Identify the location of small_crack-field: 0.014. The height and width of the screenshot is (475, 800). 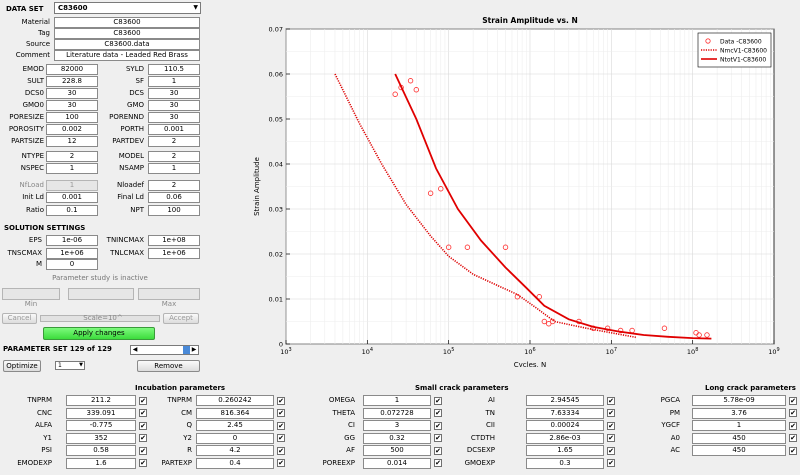
(397, 463).